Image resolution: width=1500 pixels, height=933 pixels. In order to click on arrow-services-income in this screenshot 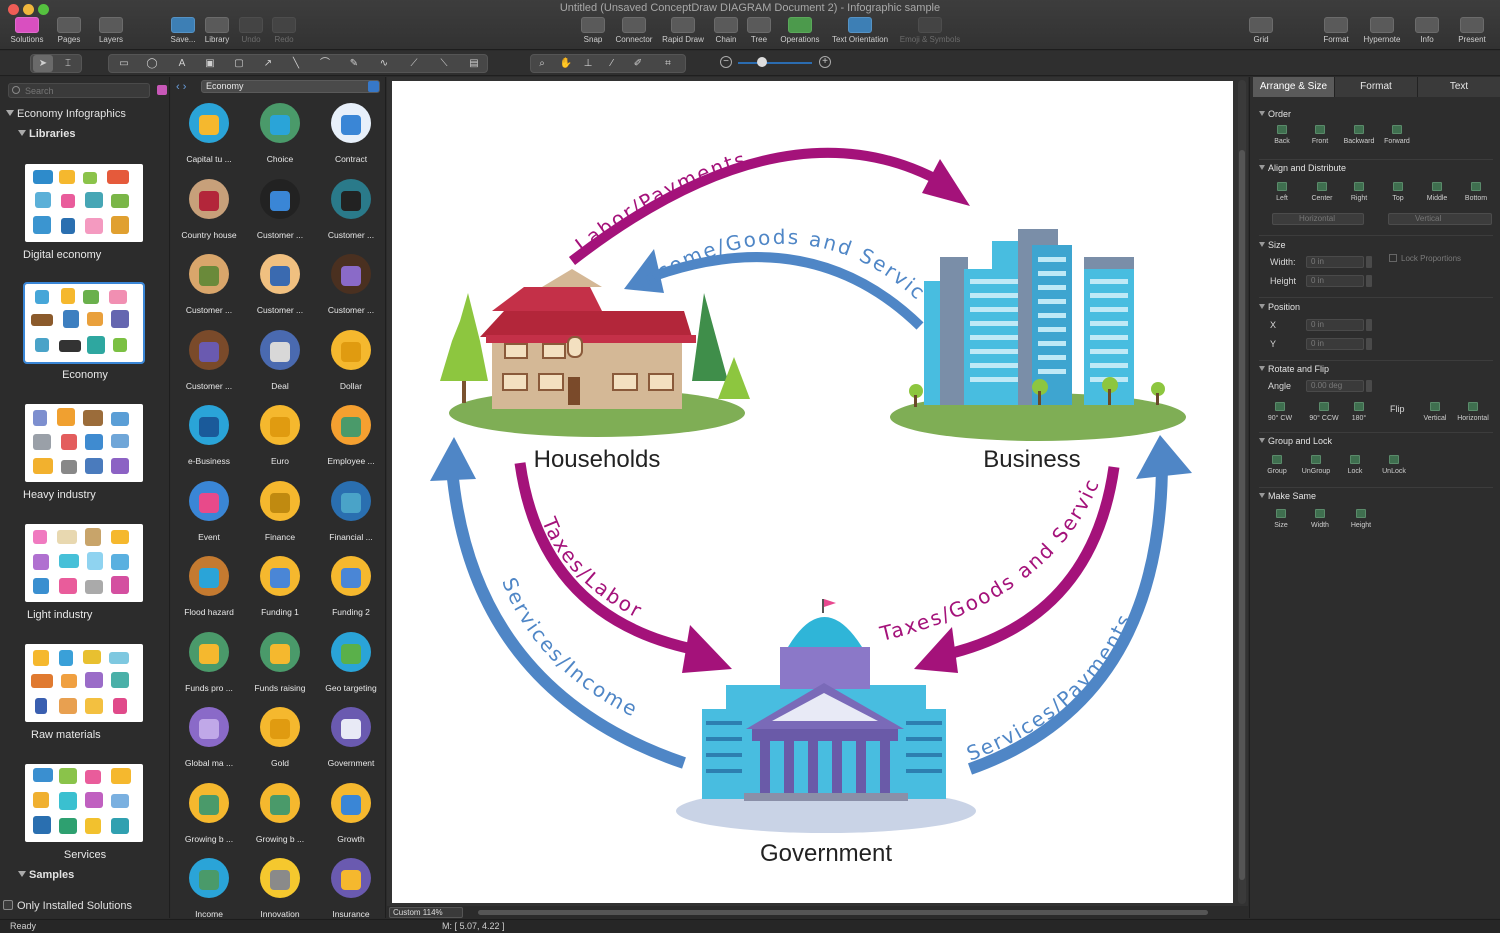, I will do `click(558, 603)`.